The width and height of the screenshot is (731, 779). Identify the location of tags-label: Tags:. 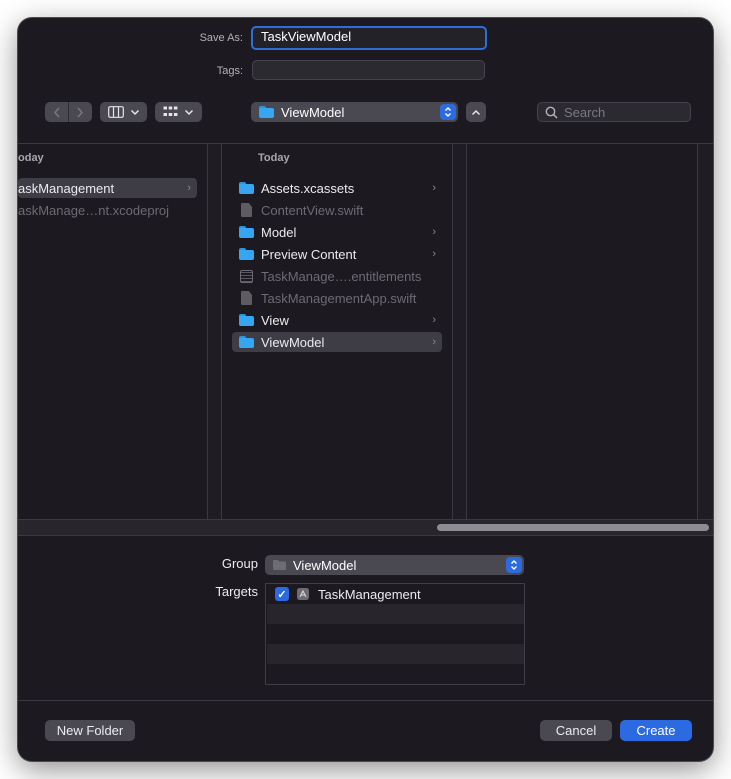
(229, 71).